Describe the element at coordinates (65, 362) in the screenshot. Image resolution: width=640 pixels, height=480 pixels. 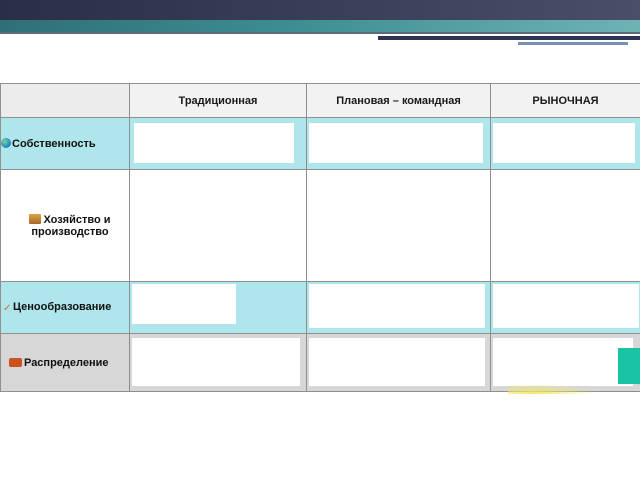
I see `row-label-distribution: Распределение` at that location.